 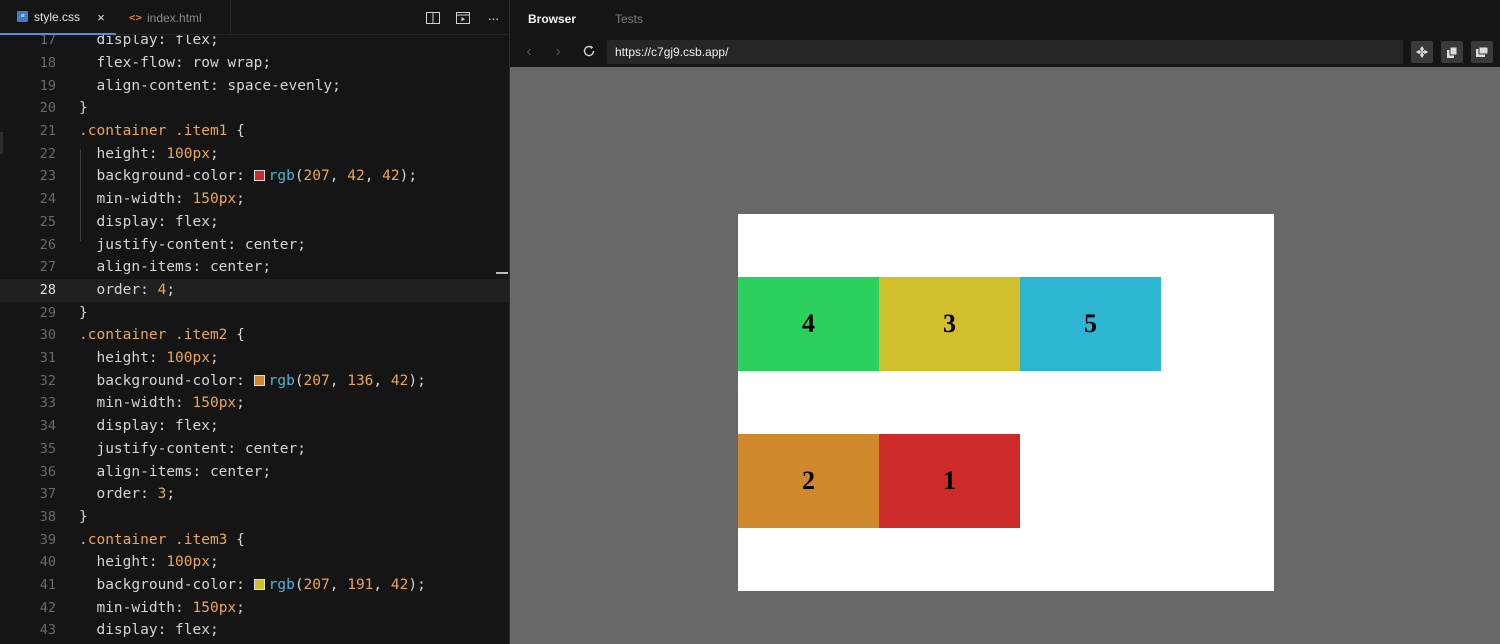 What do you see at coordinates (254, 403) in the screenshot?
I see `code-line: 33 min-width: 150px;` at bounding box center [254, 403].